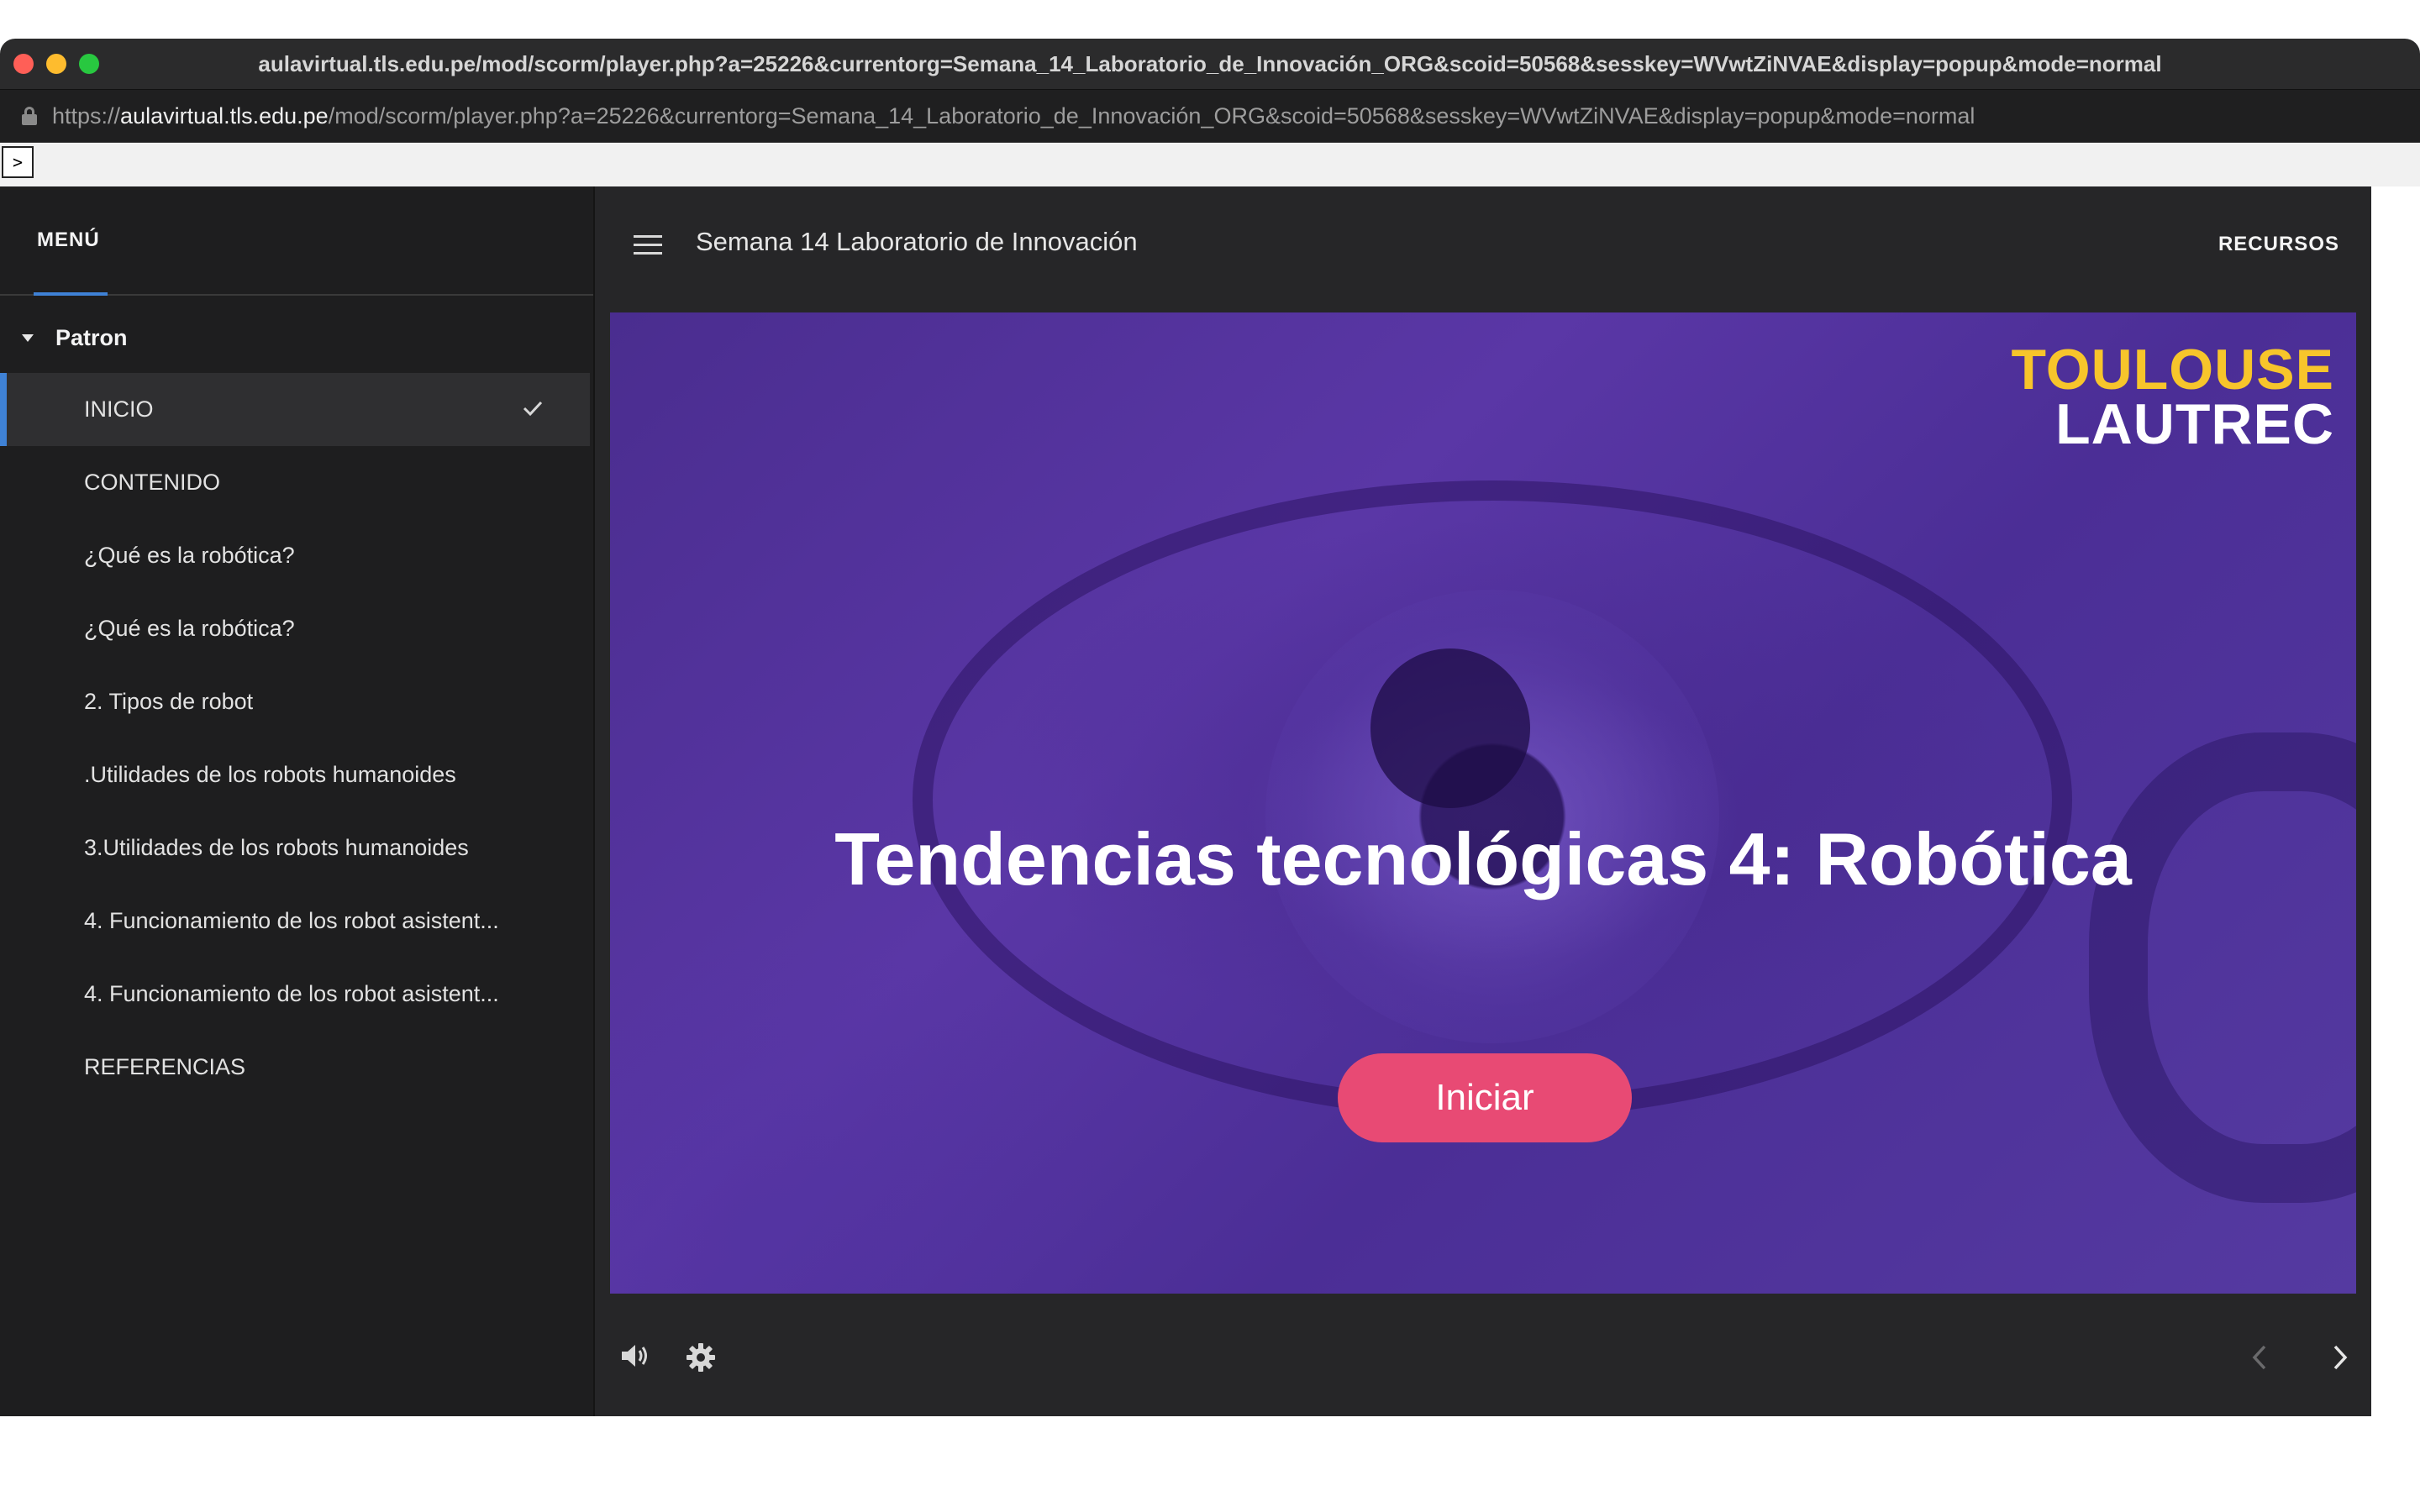 The image size is (2420, 1512). Describe the element at coordinates (2278, 244) in the screenshot. I see `resources-button: RECURSOS` at that location.